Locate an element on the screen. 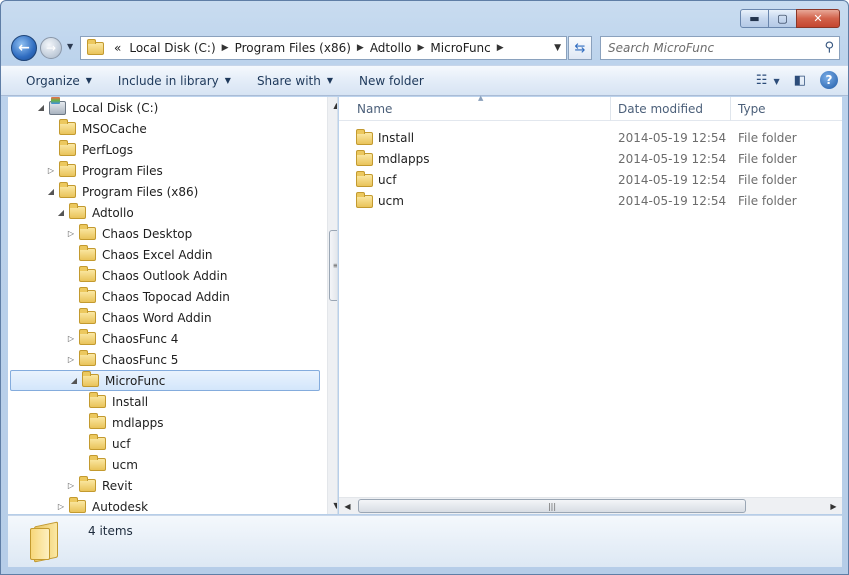 The height and width of the screenshot is (575, 849). breadcrumb-microfunc: MicroFunc is located at coordinates (460, 48).